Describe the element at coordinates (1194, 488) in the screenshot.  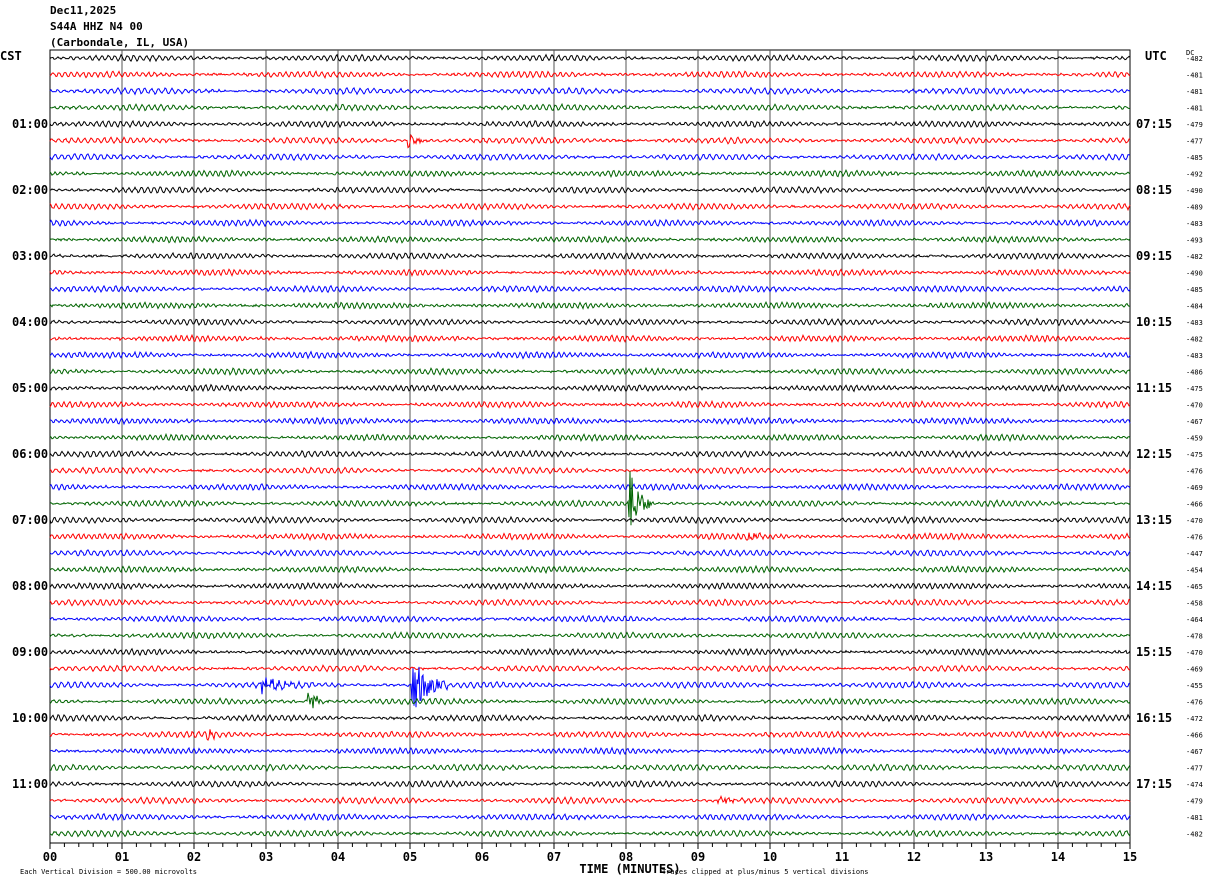
I see `dc-offset: -469` at that location.